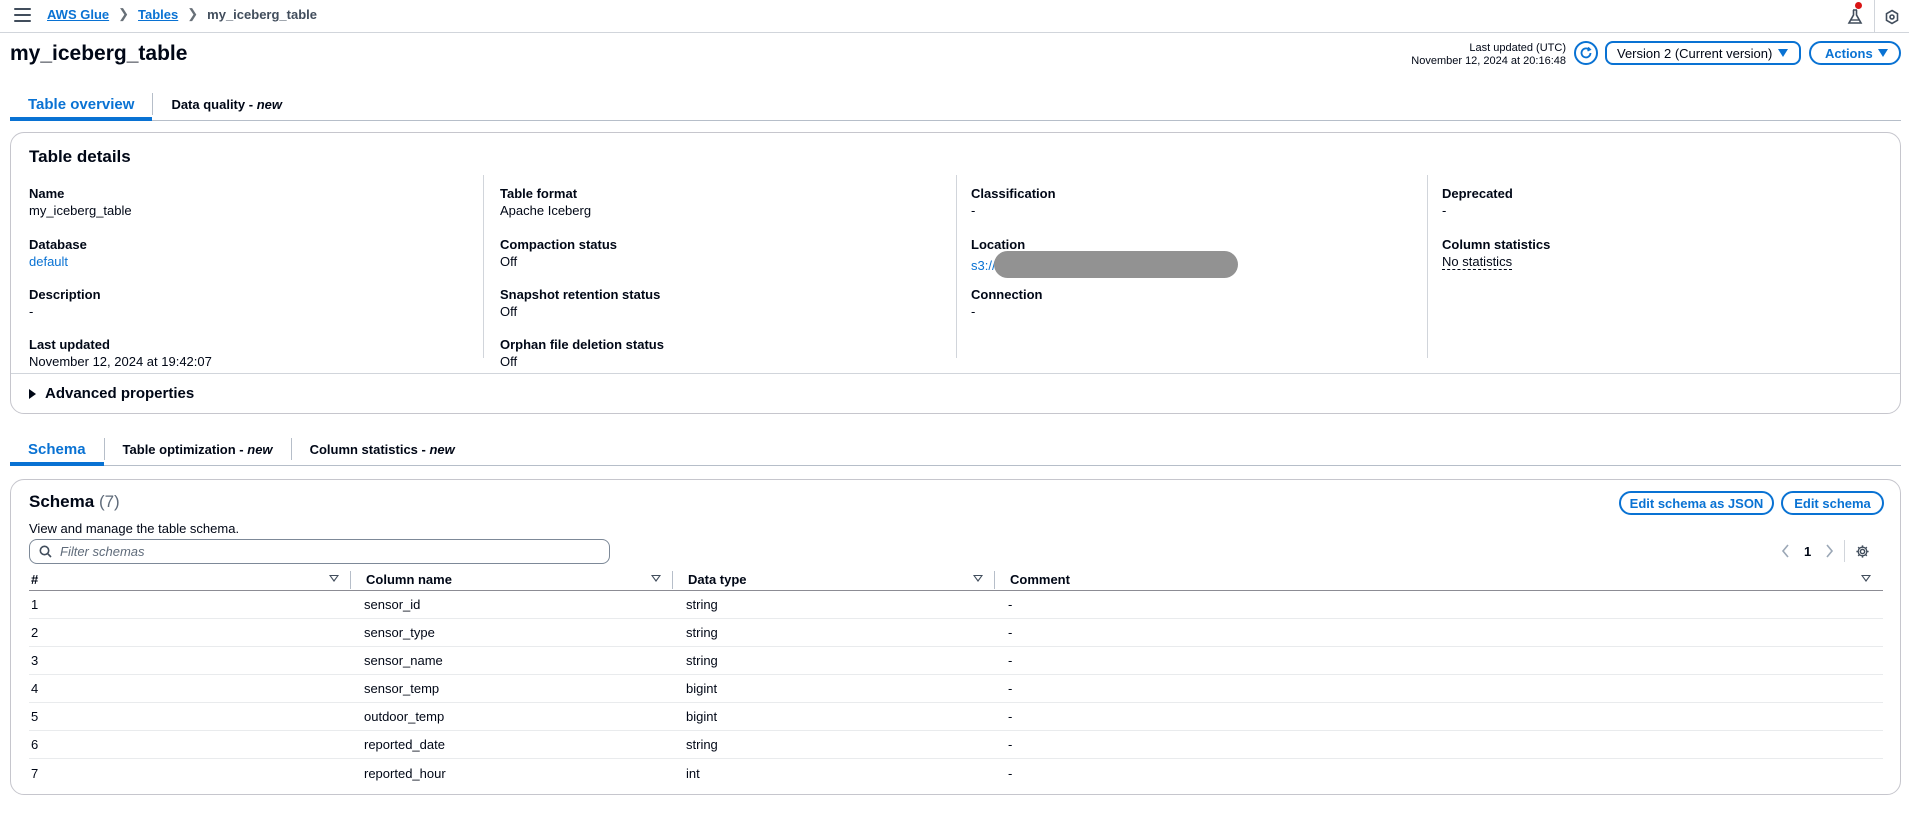 This screenshot has height=813, width=1909. What do you see at coordinates (409, 579) in the screenshot?
I see `header-label: Column name` at bounding box center [409, 579].